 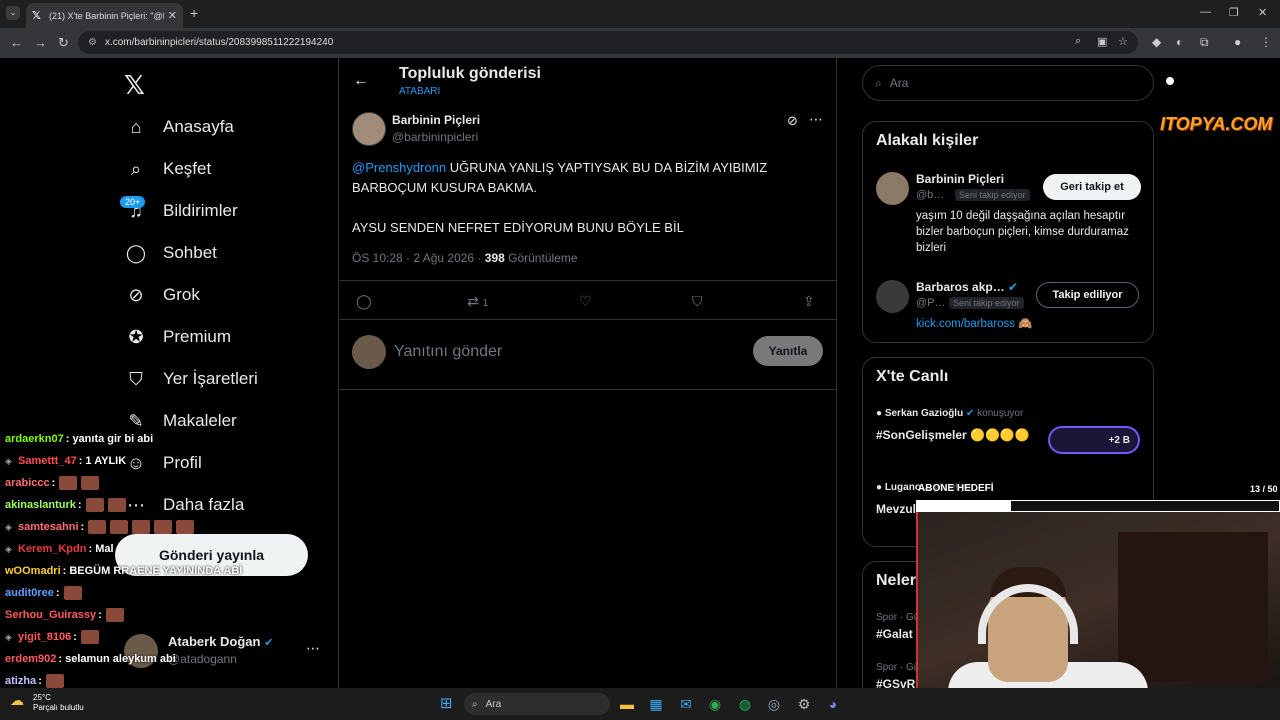 I want to click on profile-icon: ☺, so click(x=136, y=462).